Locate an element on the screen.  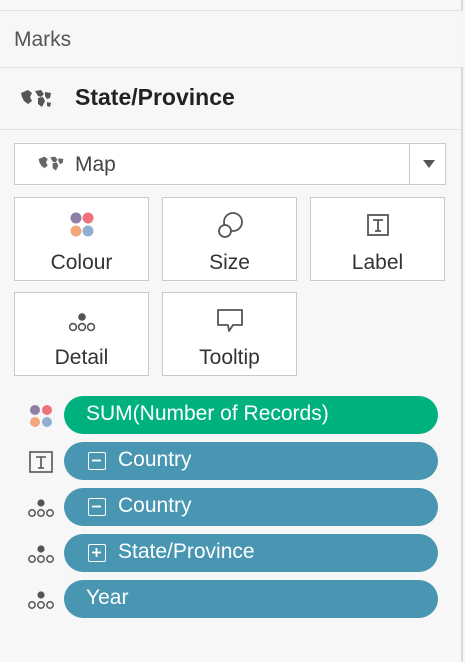
marks-layer-row: State/Province is located at coordinates (231, 99).